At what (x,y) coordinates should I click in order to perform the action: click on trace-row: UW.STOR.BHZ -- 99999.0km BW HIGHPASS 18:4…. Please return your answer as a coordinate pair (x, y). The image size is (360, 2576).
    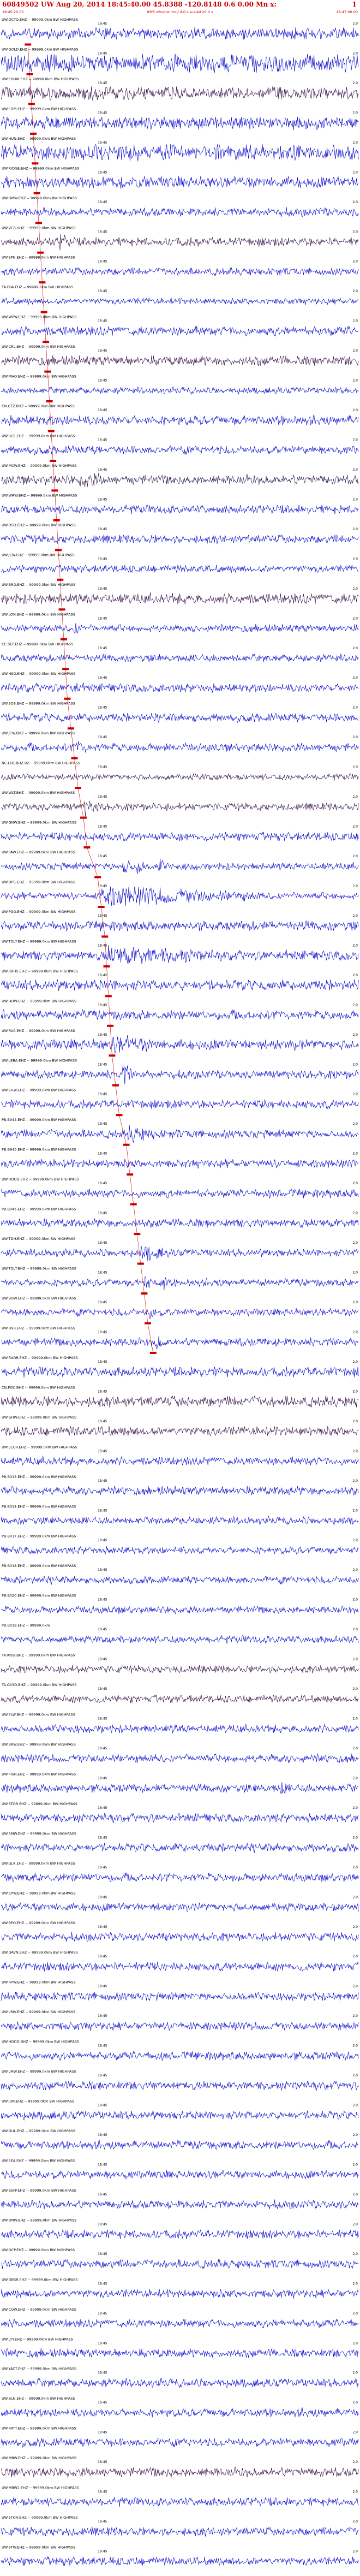
    Looking at the image, I should click on (180, 2526).